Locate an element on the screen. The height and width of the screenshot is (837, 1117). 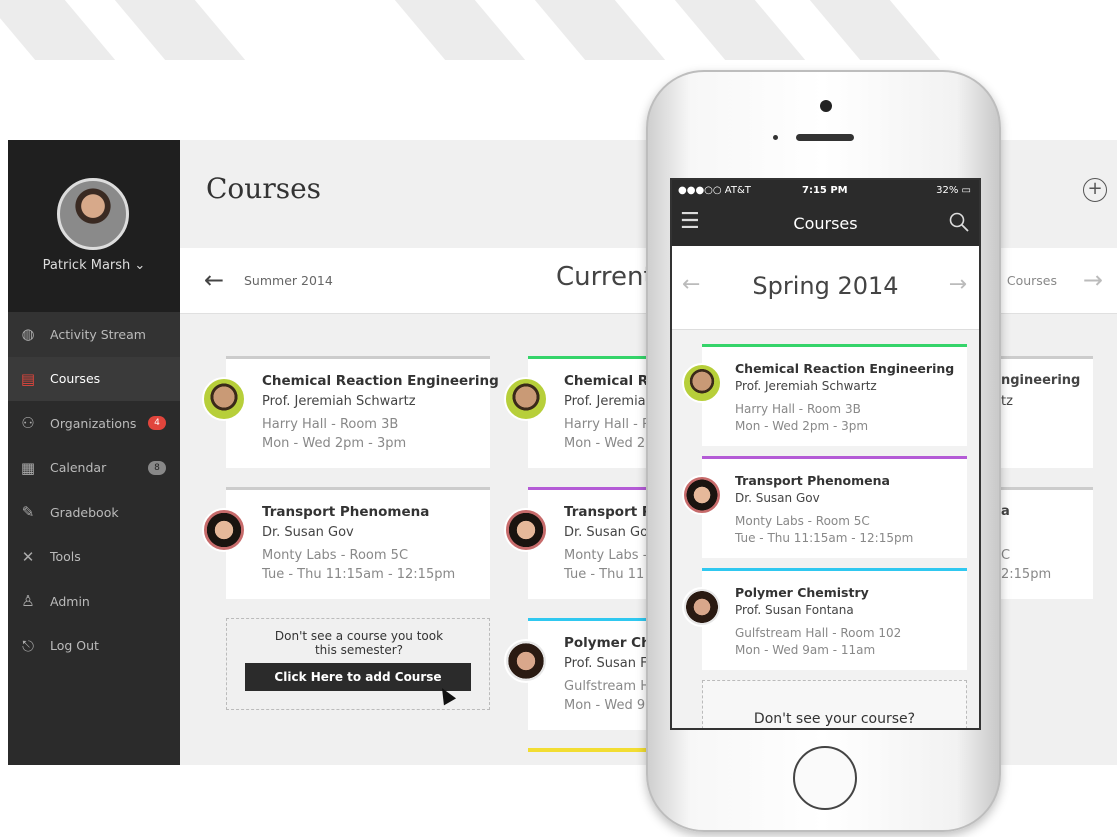
course-room: Gulfstream Hall - Room 102 is located at coordinates (818, 633).